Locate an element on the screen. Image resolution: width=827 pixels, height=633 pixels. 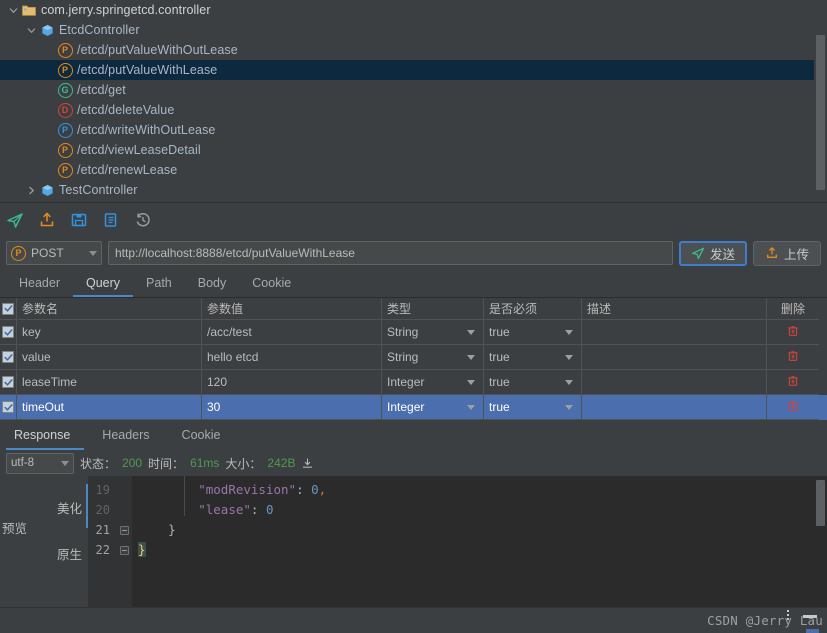
send-button: 发送 is located at coordinates (713, 253).